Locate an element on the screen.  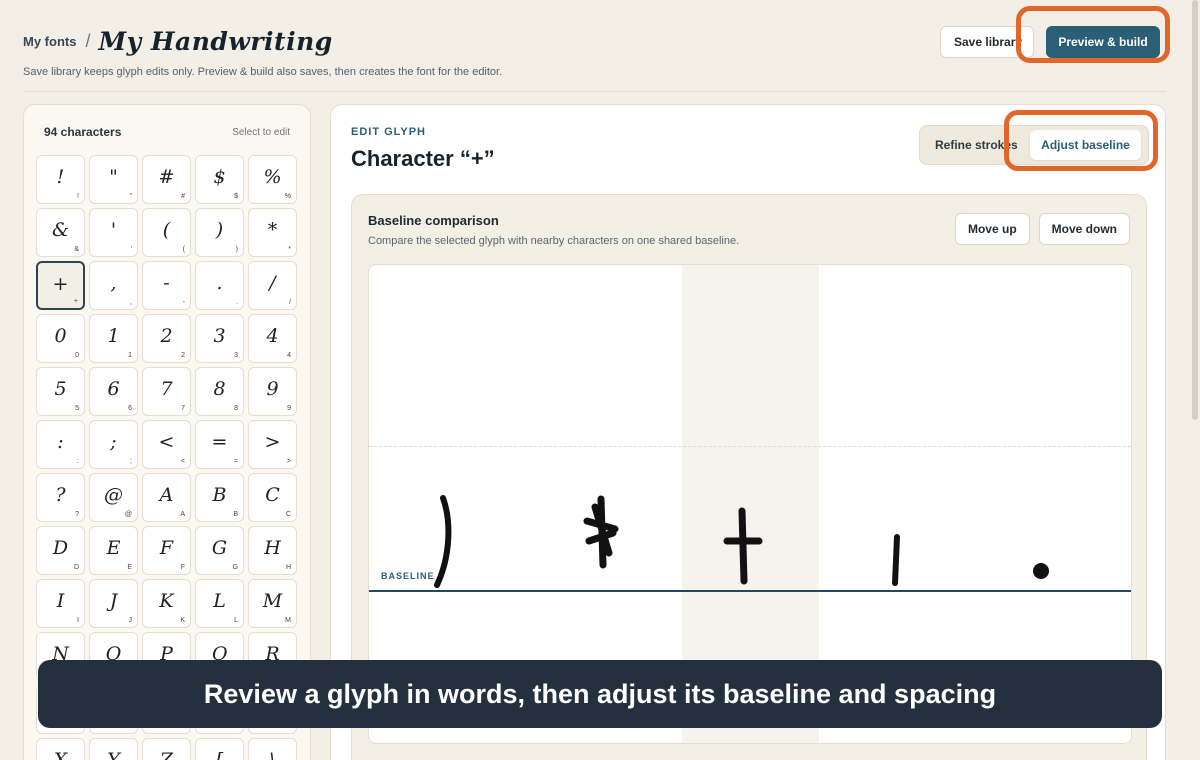
move-down-button: Move down is located at coordinates (1084, 229).